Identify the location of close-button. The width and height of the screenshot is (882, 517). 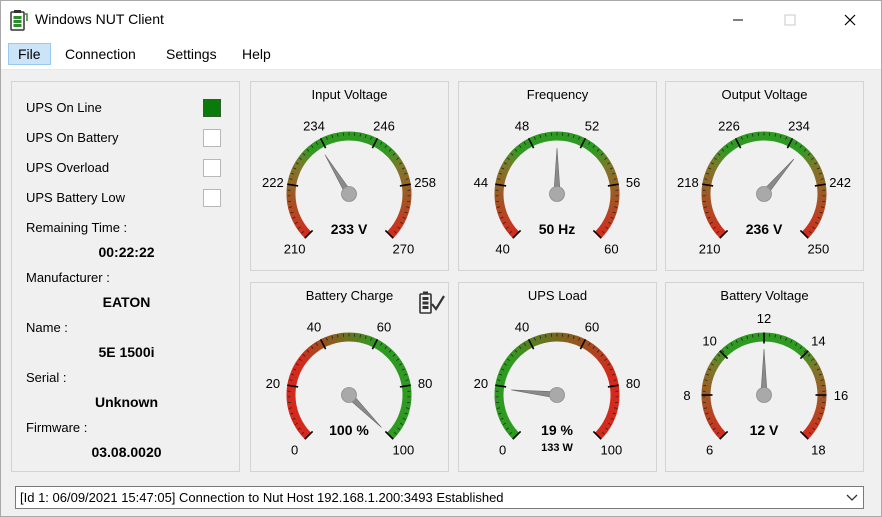
(850, 20).